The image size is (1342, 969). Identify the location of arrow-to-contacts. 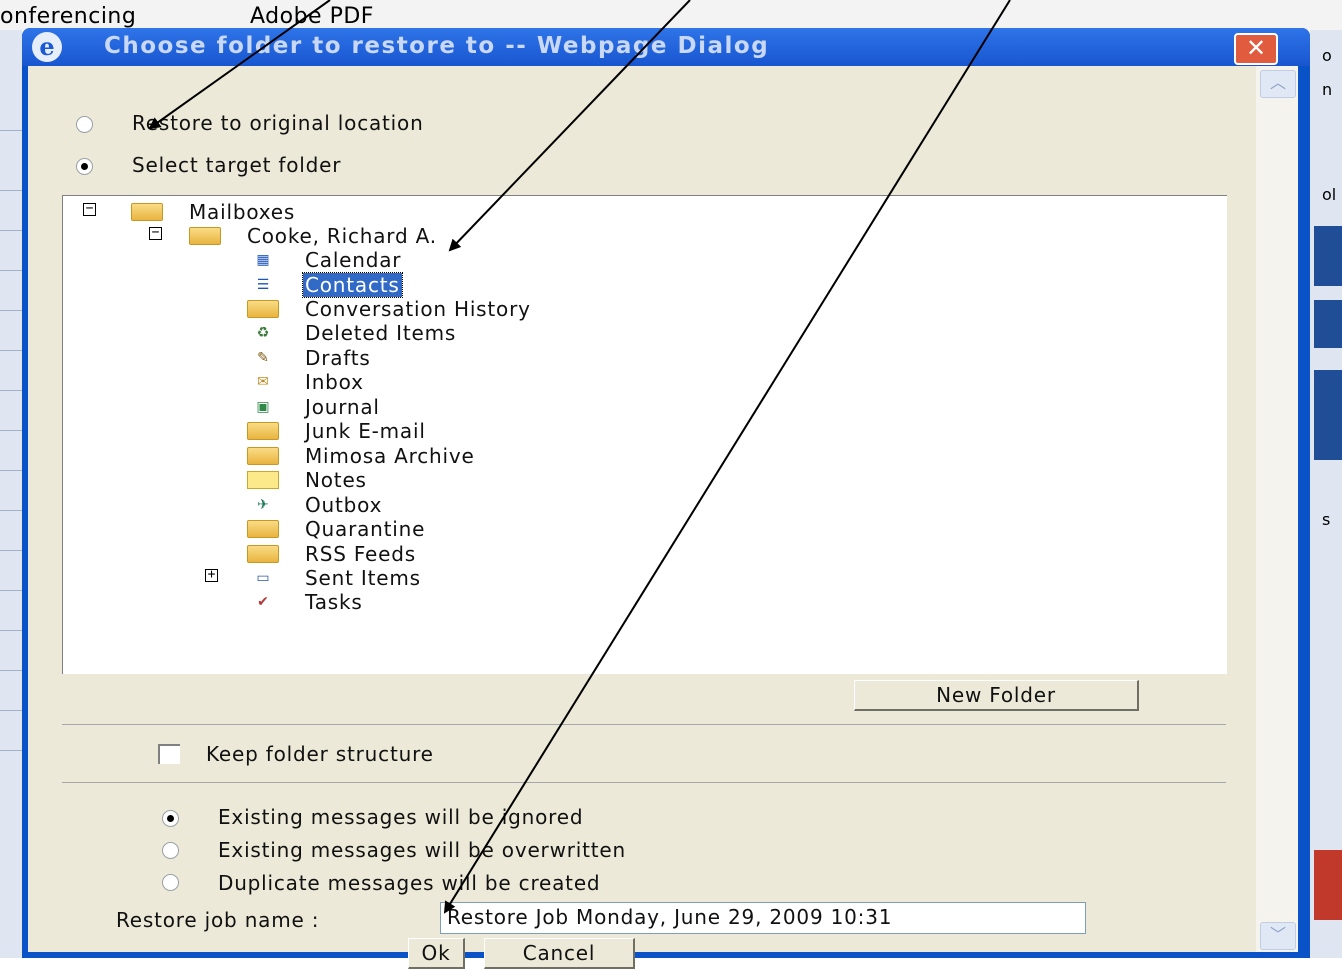
(569, 126).